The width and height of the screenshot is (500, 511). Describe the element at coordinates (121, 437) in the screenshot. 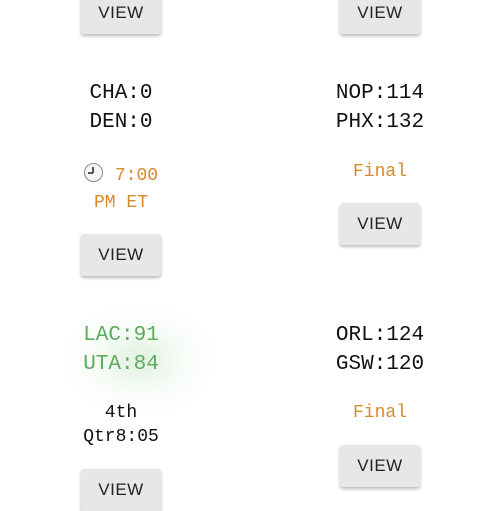

I see `game-clock: Qtr8:05` at that location.